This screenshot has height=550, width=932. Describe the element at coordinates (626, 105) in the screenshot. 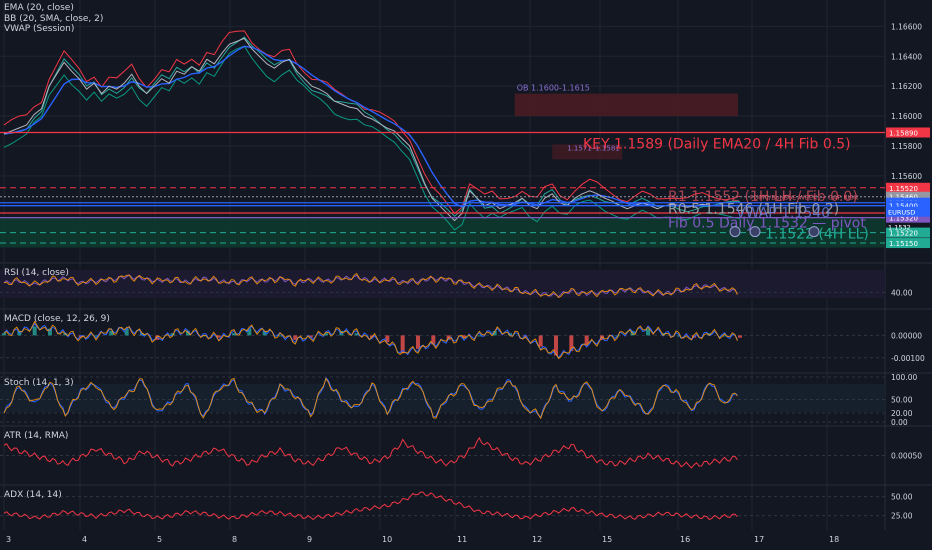

I see `ob-zone` at that location.